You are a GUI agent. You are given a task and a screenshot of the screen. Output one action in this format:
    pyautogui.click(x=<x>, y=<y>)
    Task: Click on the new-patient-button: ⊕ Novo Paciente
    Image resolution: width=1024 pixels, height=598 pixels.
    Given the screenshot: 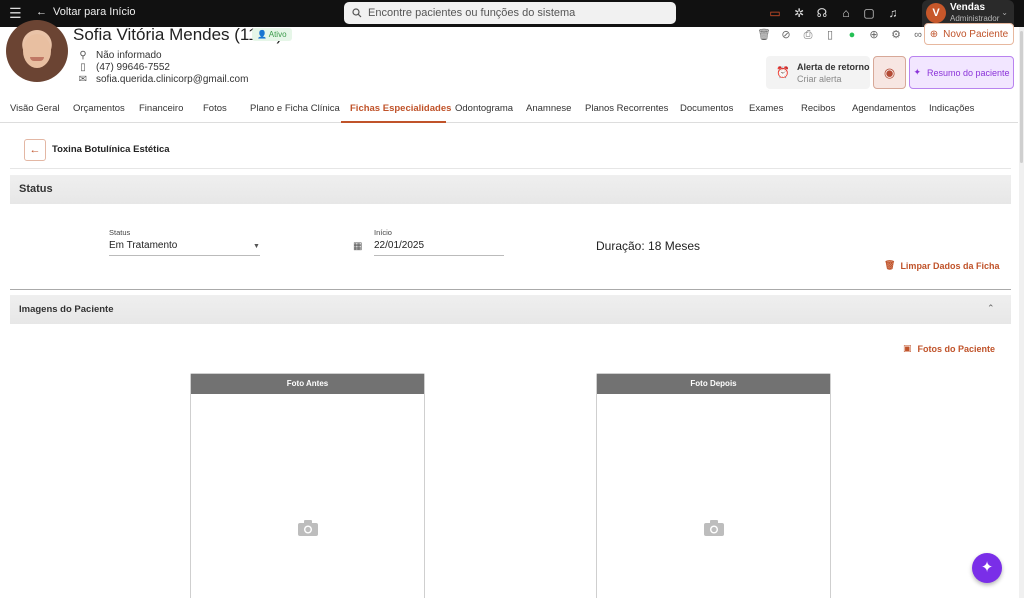 What is the action you would take?
    pyautogui.click(x=969, y=34)
    